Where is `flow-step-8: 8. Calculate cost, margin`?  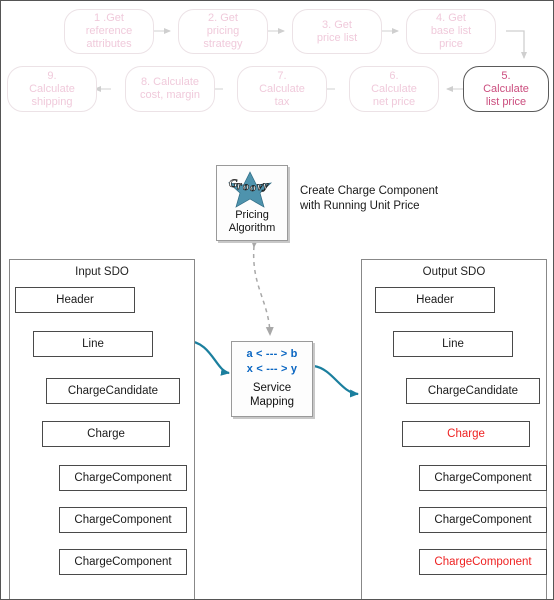 flow-step-8: 8. Calculate cost, margin is located at coordinates (170, 89).